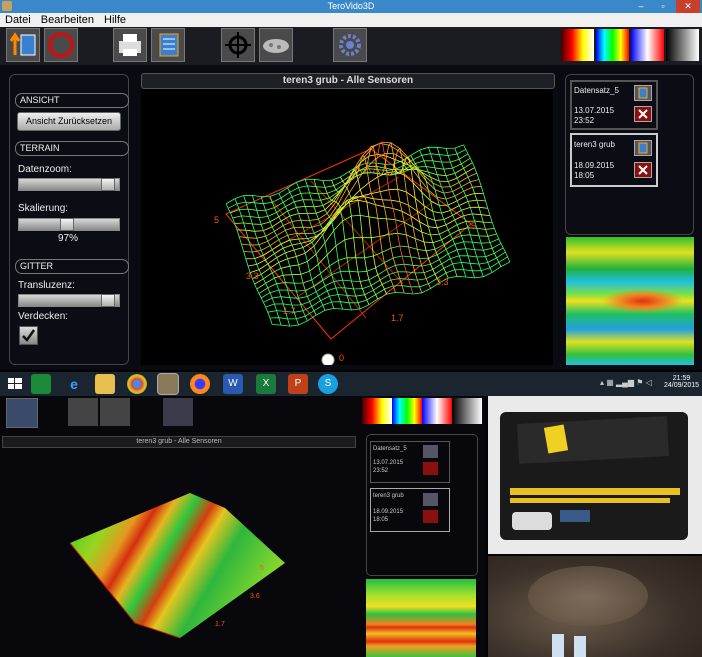 This screenshot has height=657, width=702. What do you see at coordinates (15, 384) in the screenshot?
I see `start-button` at bounding box center [15, 384].